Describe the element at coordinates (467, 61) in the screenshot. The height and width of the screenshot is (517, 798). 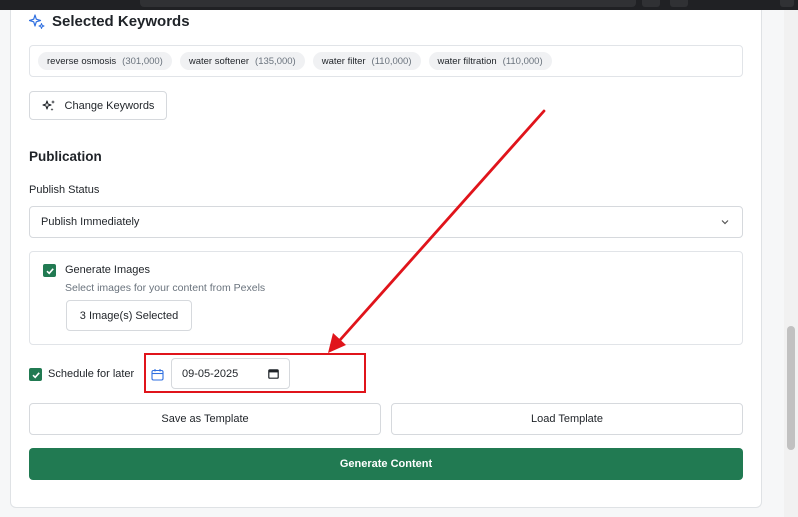
I see `keyword-term: water filtration` at that location.